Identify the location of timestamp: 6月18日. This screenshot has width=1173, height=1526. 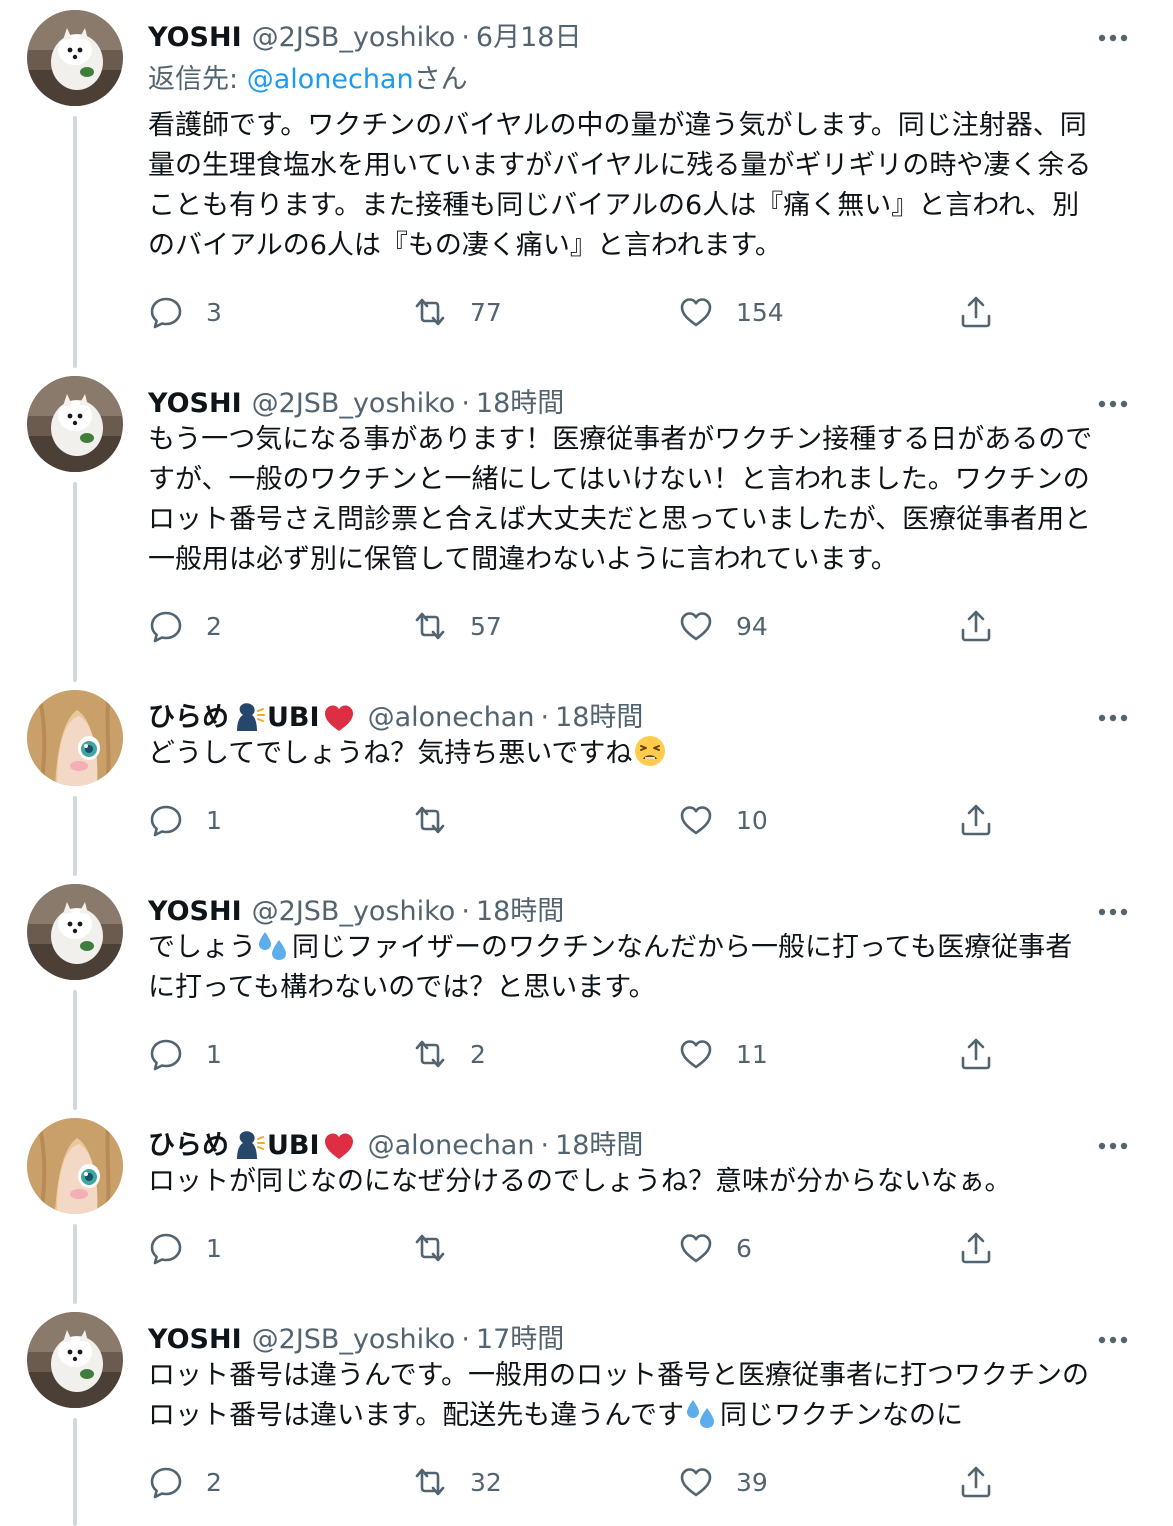
(529, 38).